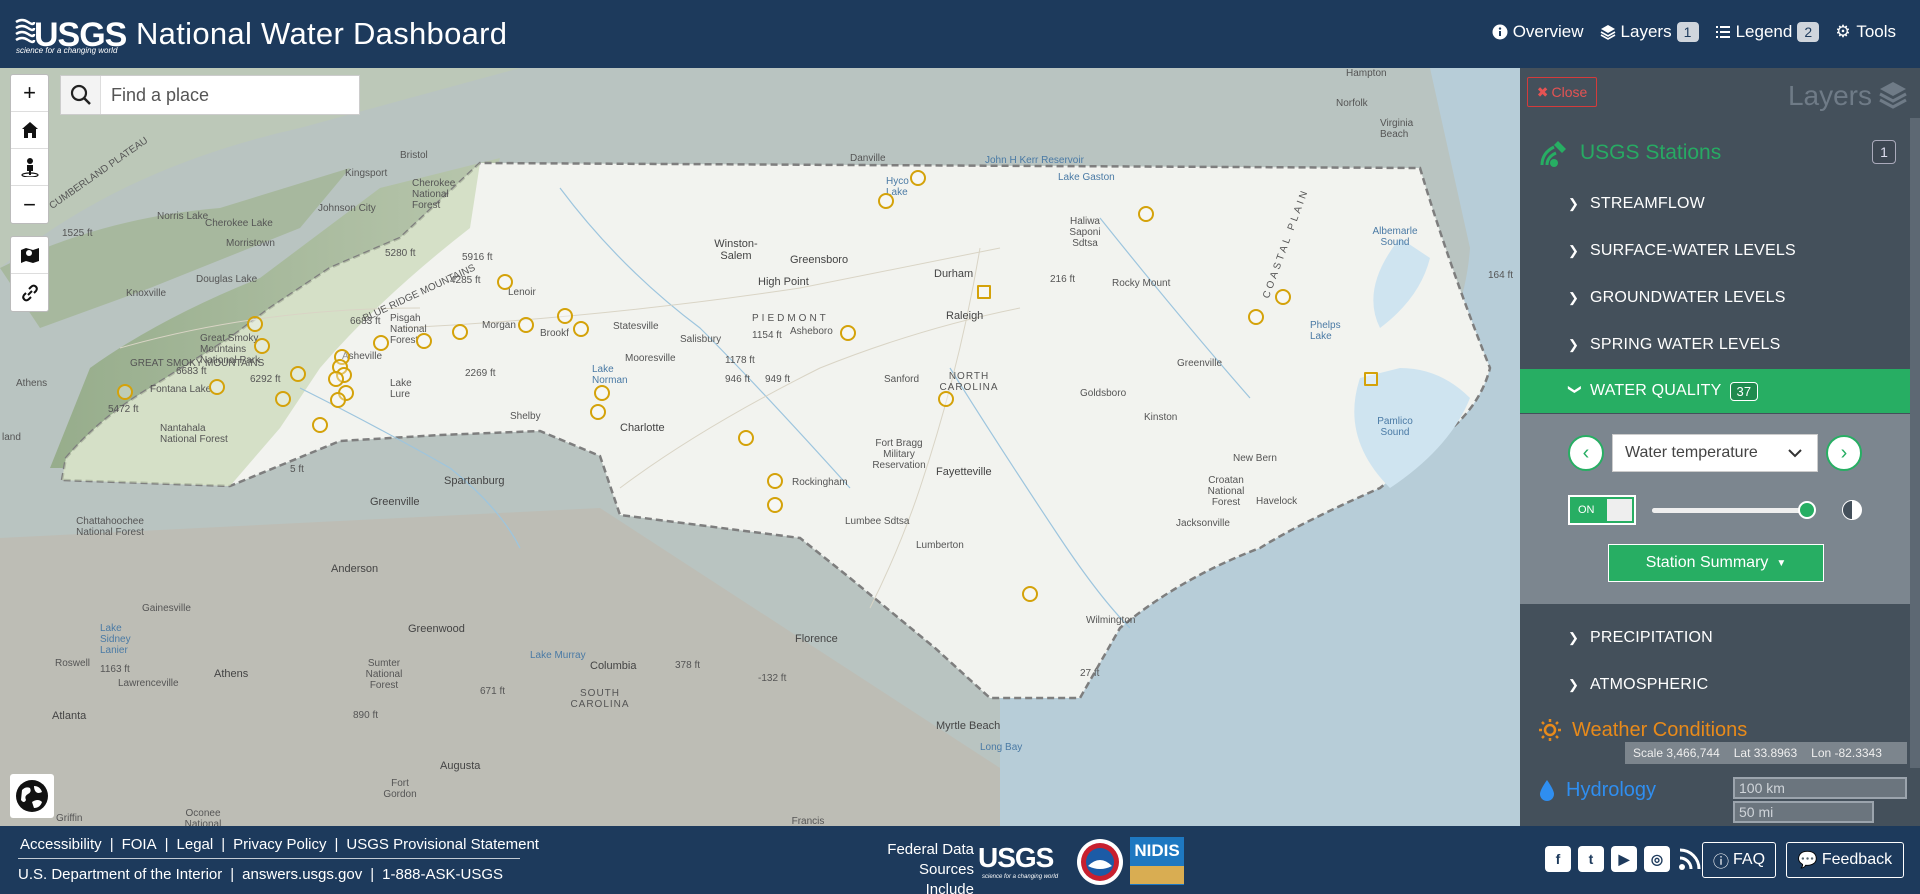 The height and width of the screenshot is (894, 1920). I want to click on rss-icon, so click(1690, 859).